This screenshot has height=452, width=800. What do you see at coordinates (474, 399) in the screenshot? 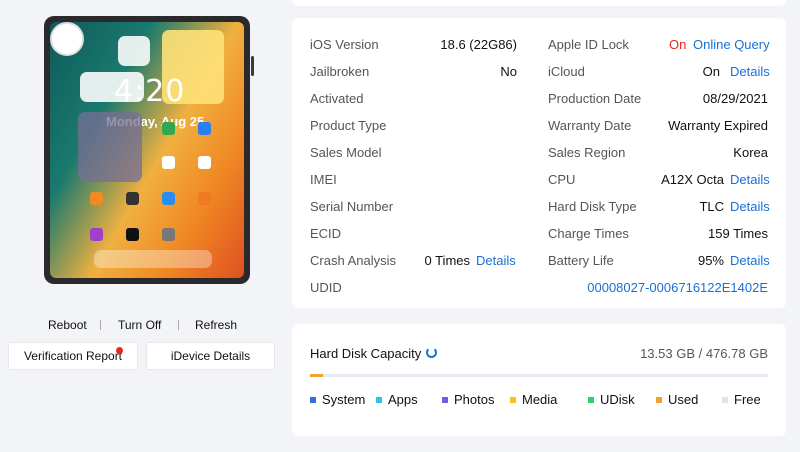
I see `legend-photos-label: Photos` at bounding box center [474, 399].